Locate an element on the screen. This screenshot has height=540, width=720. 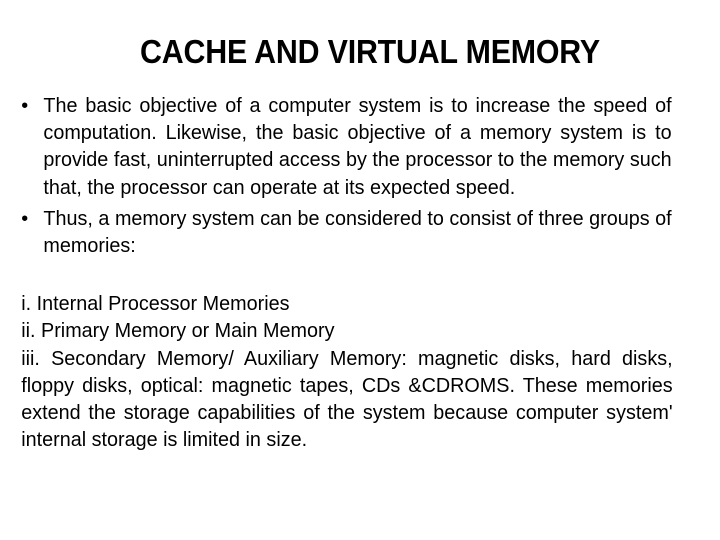
list-item-internal-processor-memories: i. Internal Processor Memories is located at coordinates (155, 304).